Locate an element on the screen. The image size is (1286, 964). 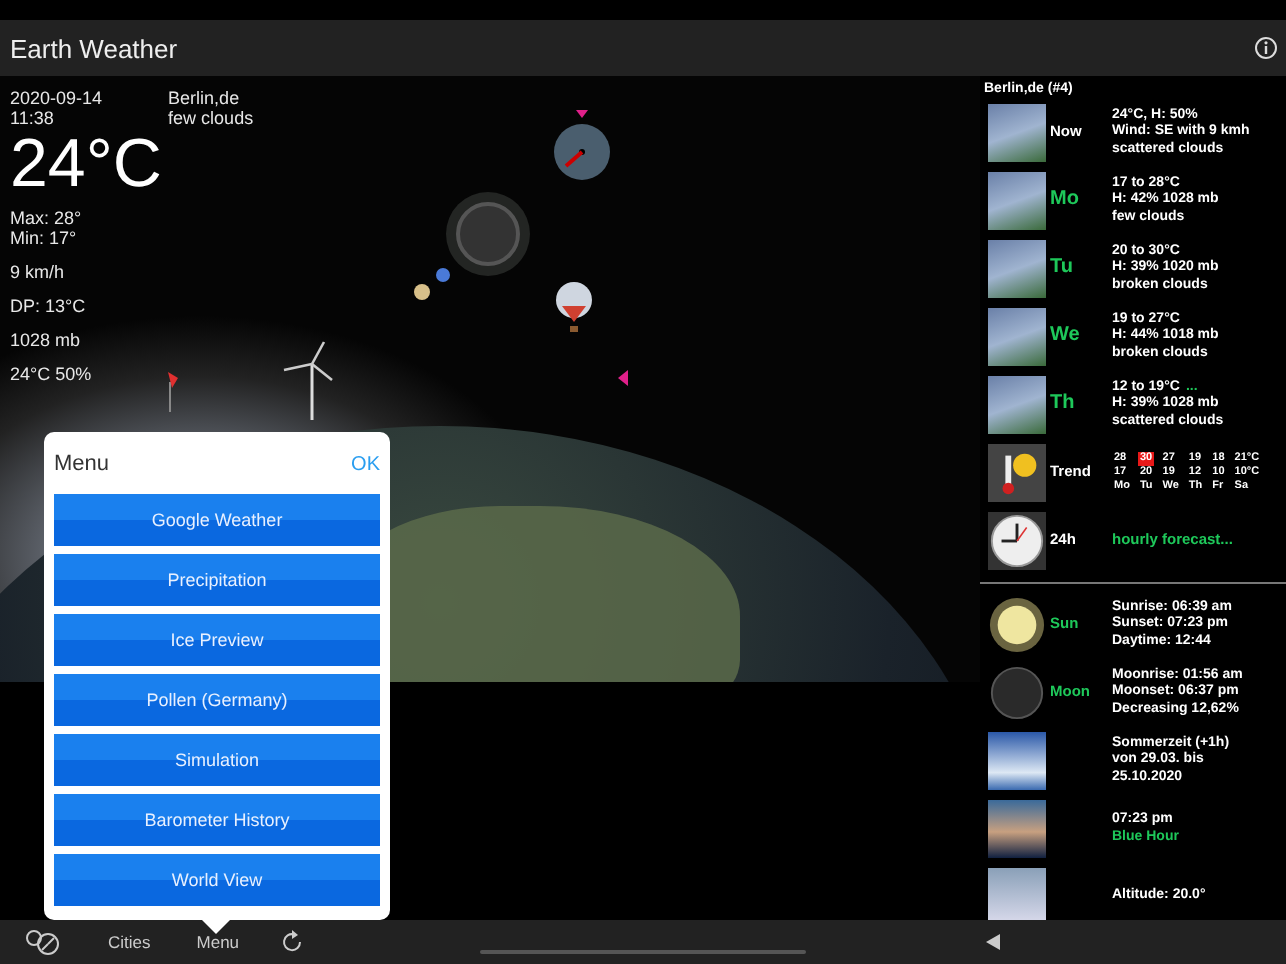
time-text: 11:38 is located at coordinates (33, 118).